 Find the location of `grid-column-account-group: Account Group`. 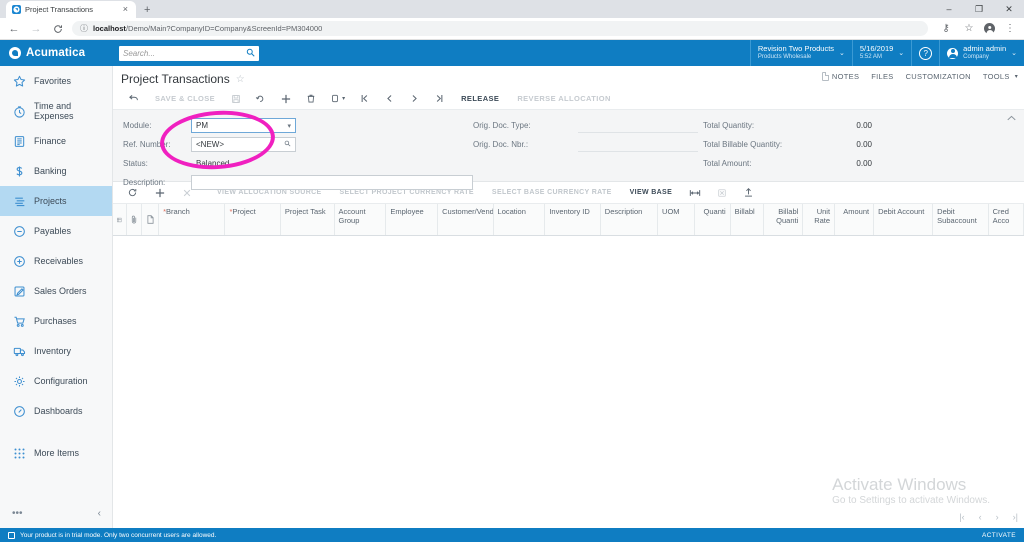

grid-column-account-group: Account Group is located at coordinates (361, 219).